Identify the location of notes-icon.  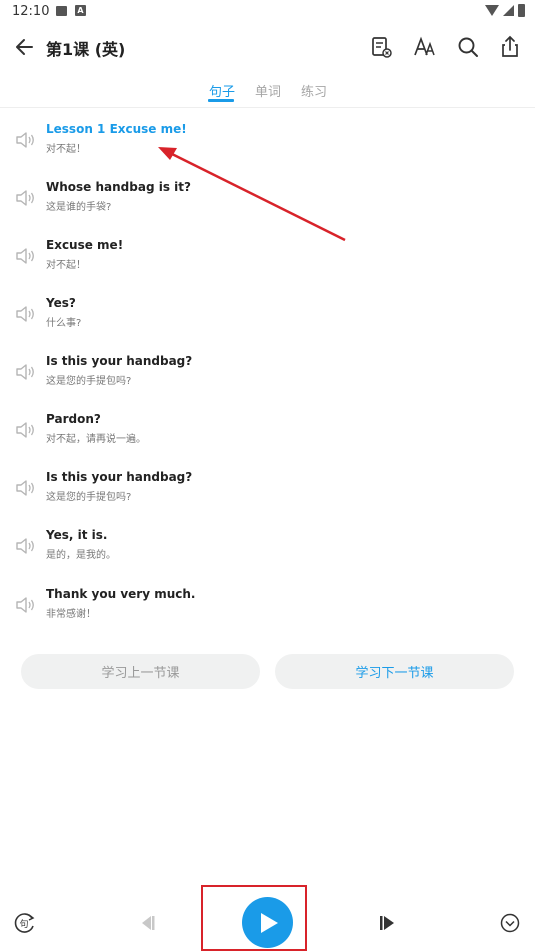
(382, 47).